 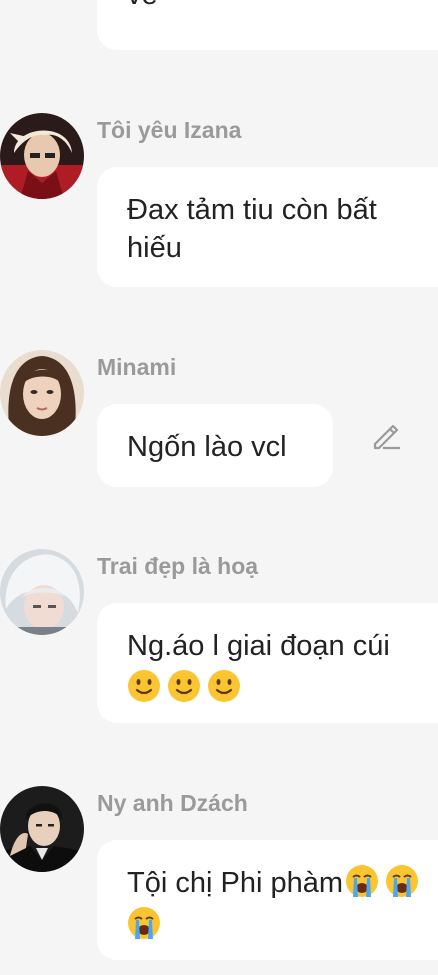 I want to click on message-bubble: Đax tảm tiu còn bất hiếu, so click(x=267, y=227).